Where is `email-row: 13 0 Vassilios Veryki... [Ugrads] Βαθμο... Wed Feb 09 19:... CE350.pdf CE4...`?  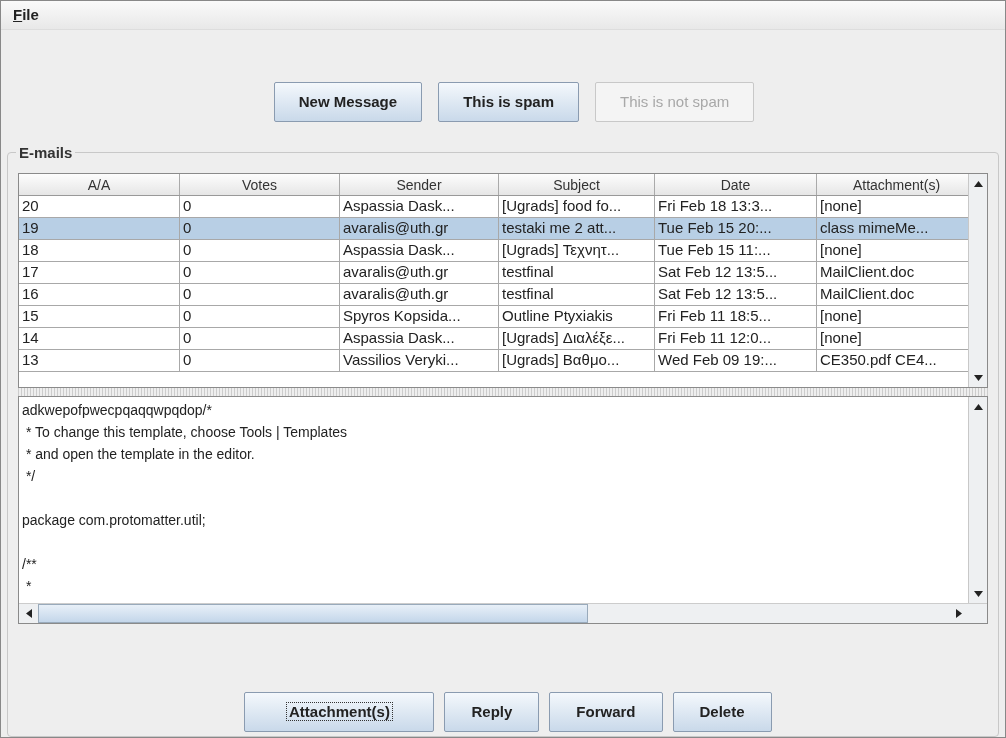
email-row: 13 0 Vassilios Veryki... [Ugrads] Βαθμο... Wed Feb 09 19:... CE350.pdf CE4... is located at coordinates (494, 361).